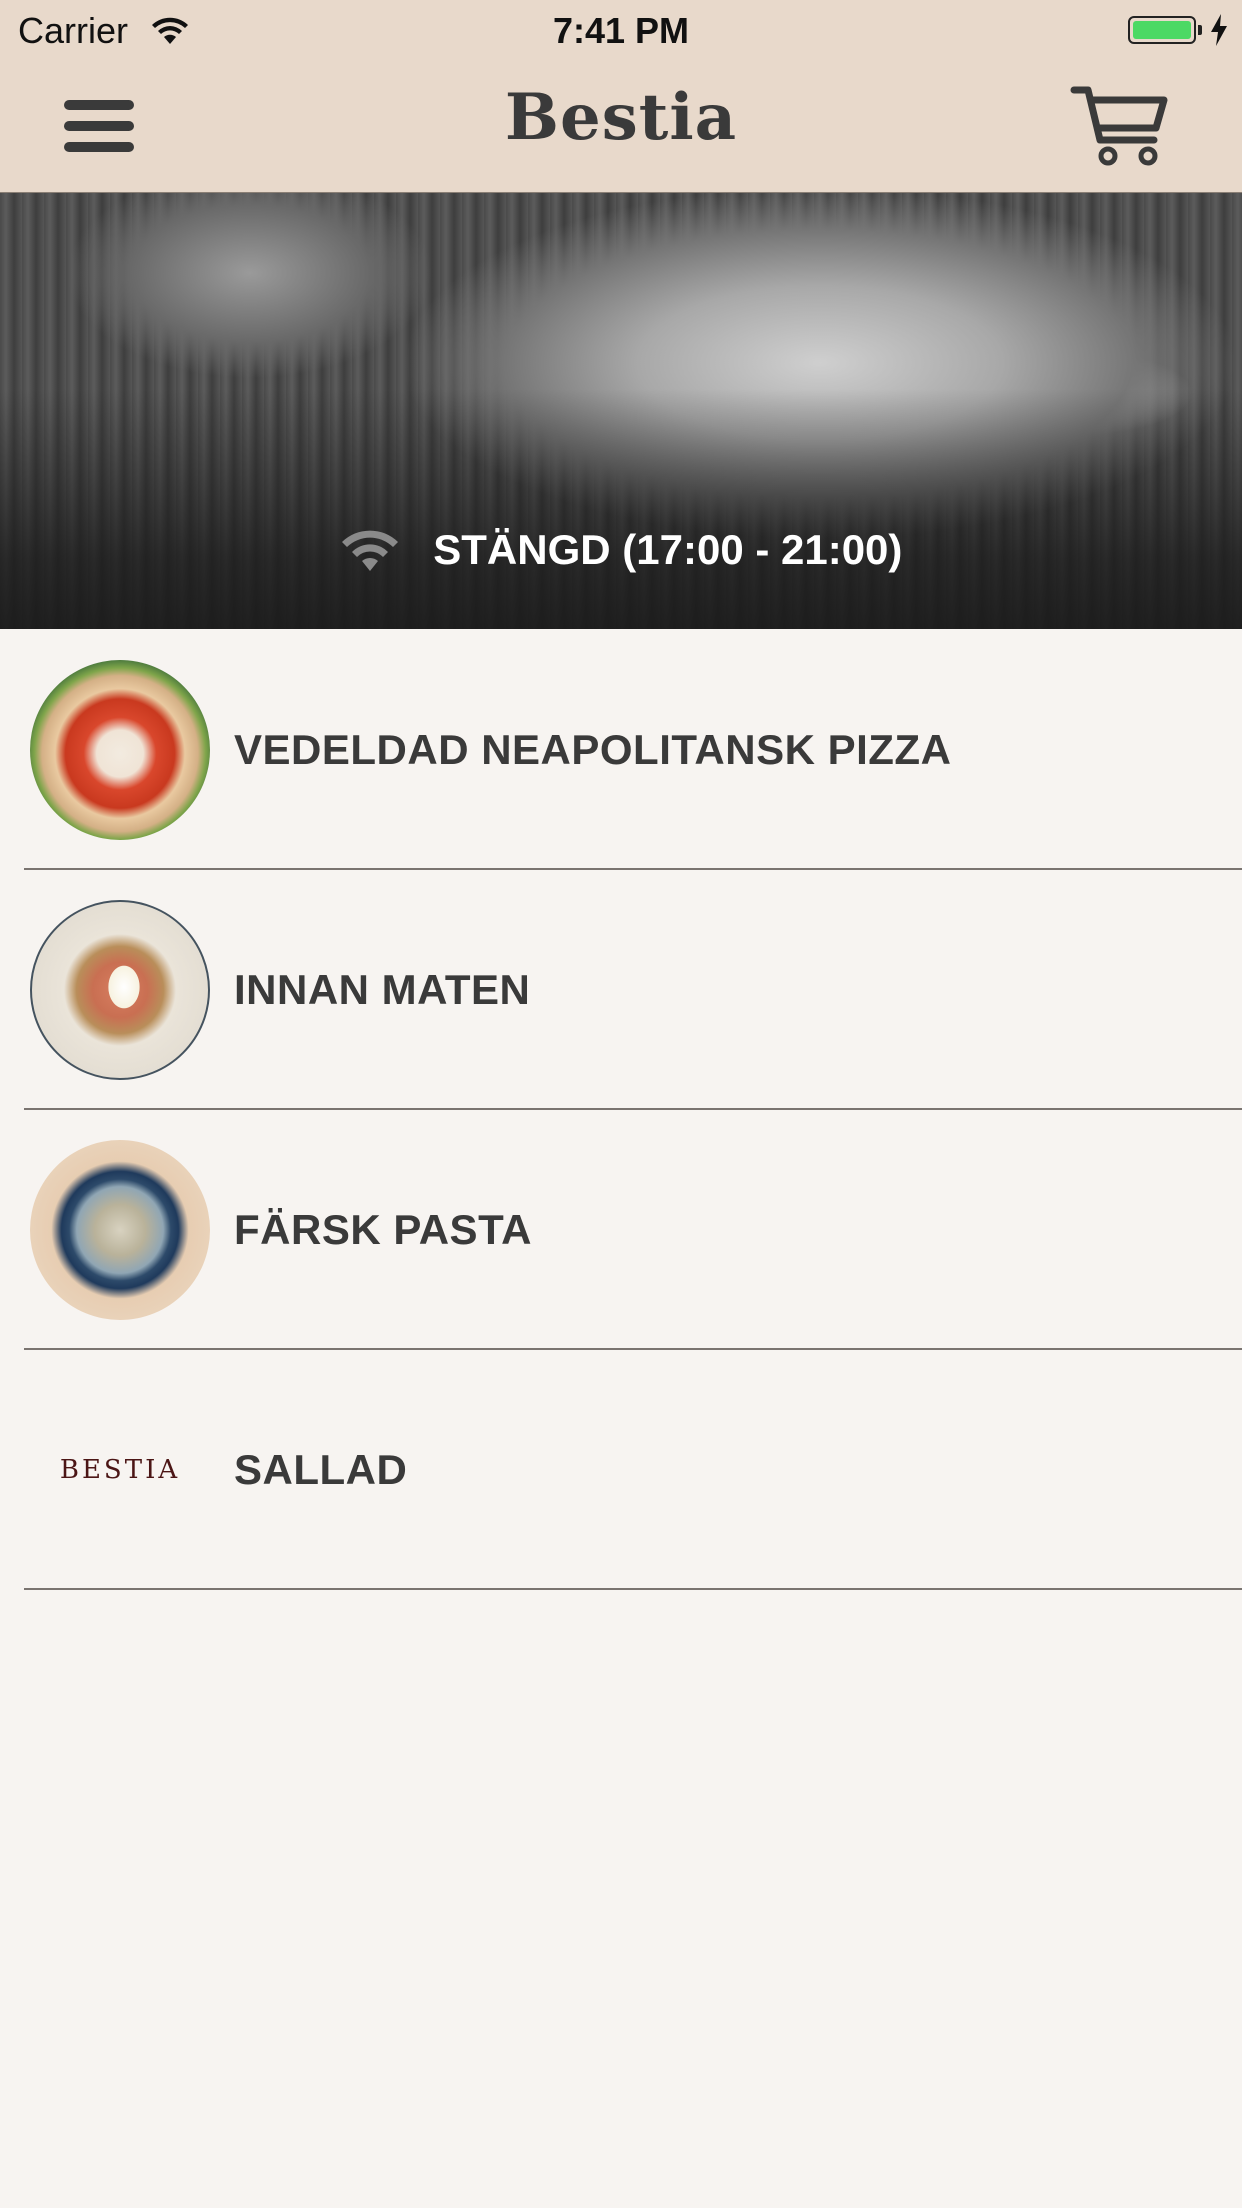 Image resolution: width=1242 pixels, height=2208 pixels. What do you see at coordinates (383, 1229) in the screenshot?
I see `category-label: FÄRSK PASTA` at bounding box center [383, 1229].